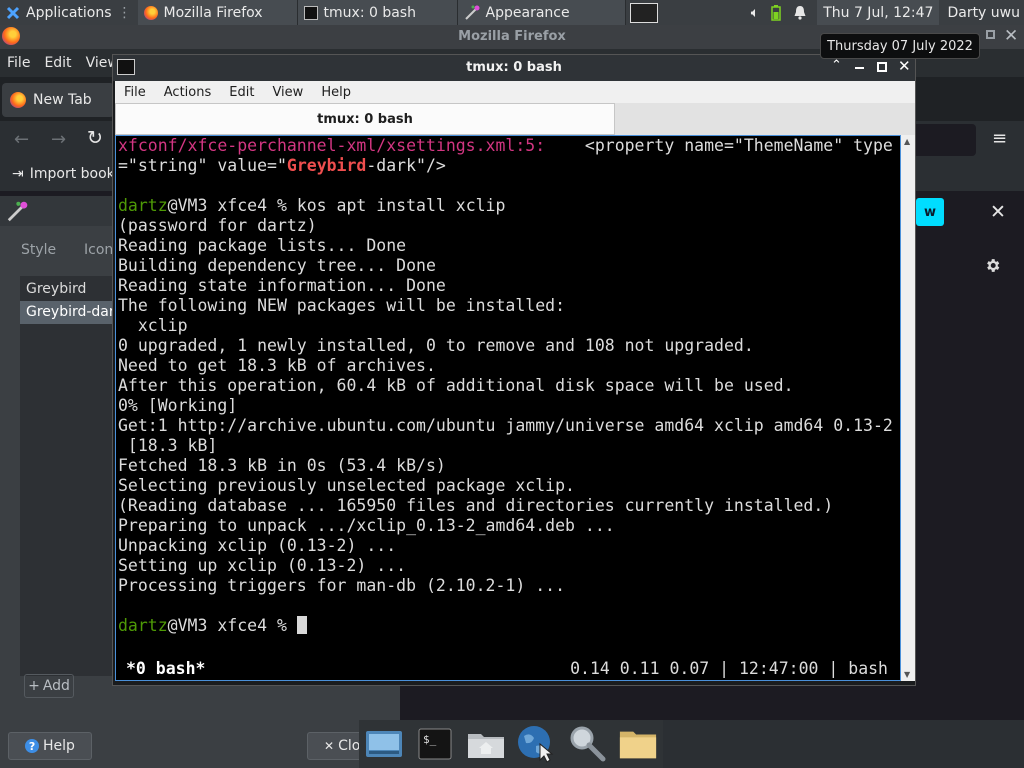 This screenshot has width=1024, height=768. I want to click on cursor, so click(301, 625).